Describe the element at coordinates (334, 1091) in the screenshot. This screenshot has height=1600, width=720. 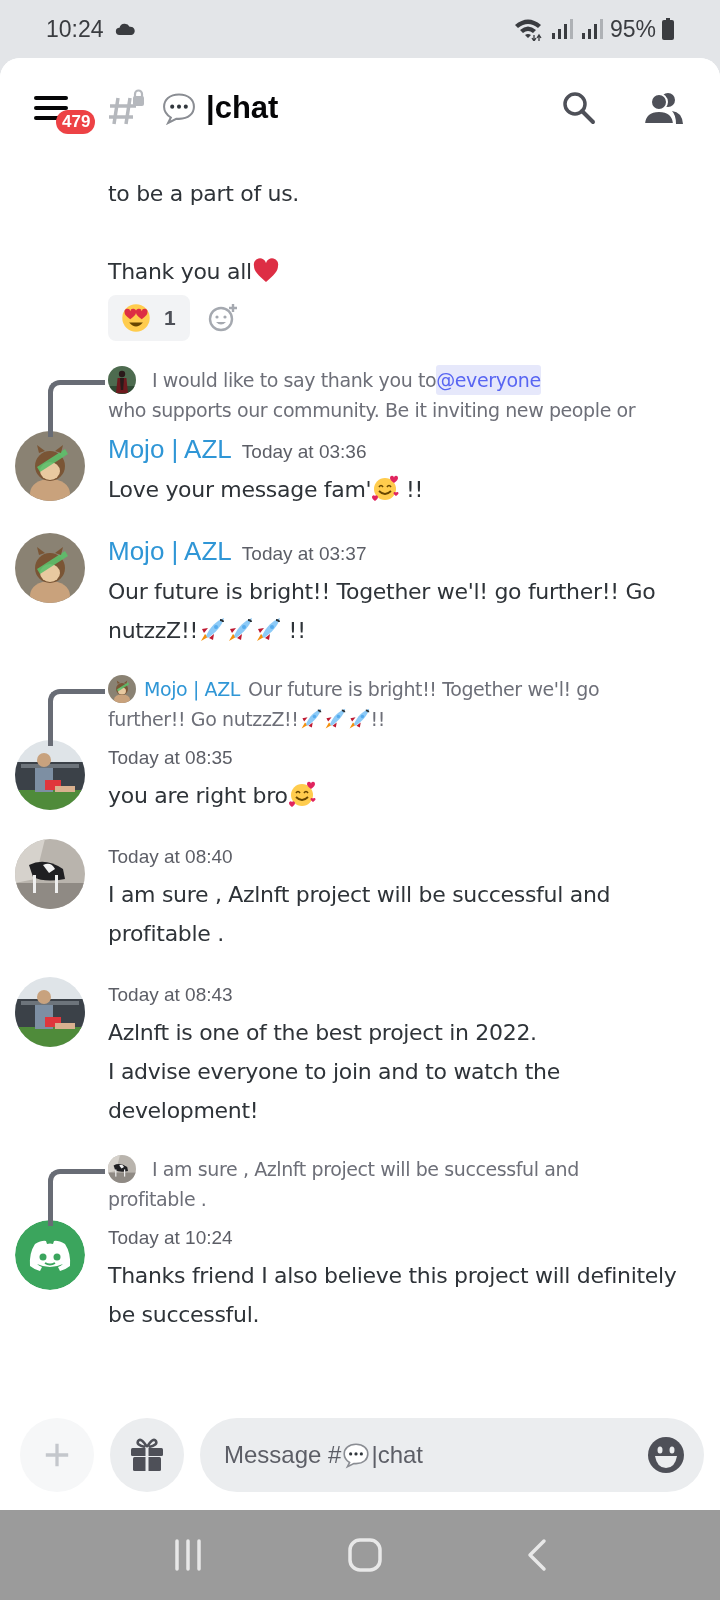
I see `message-text: I advise everyone to join and to watch the development!` at that location.